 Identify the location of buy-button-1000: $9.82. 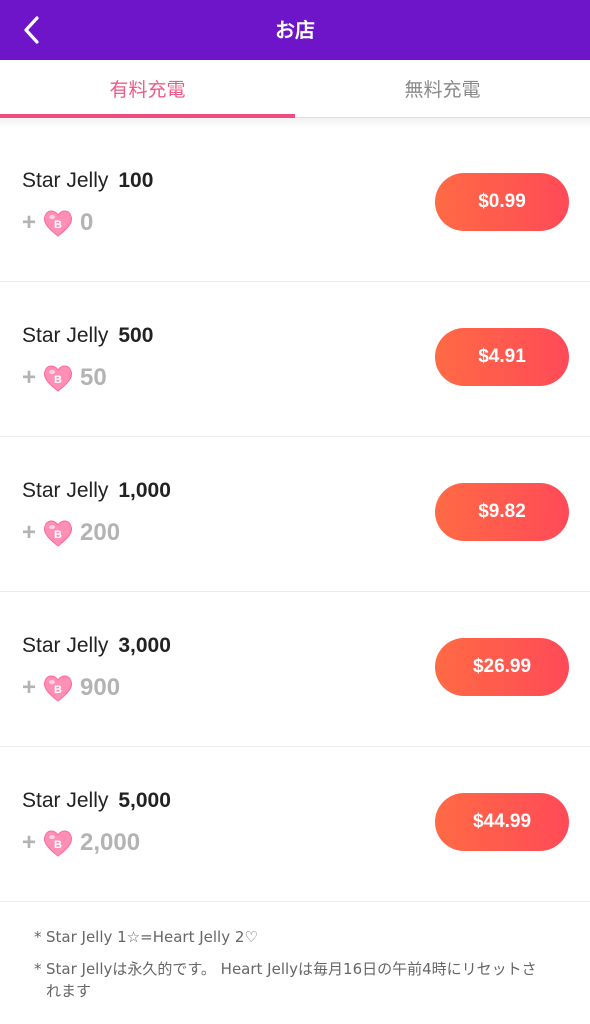
(502, 512).